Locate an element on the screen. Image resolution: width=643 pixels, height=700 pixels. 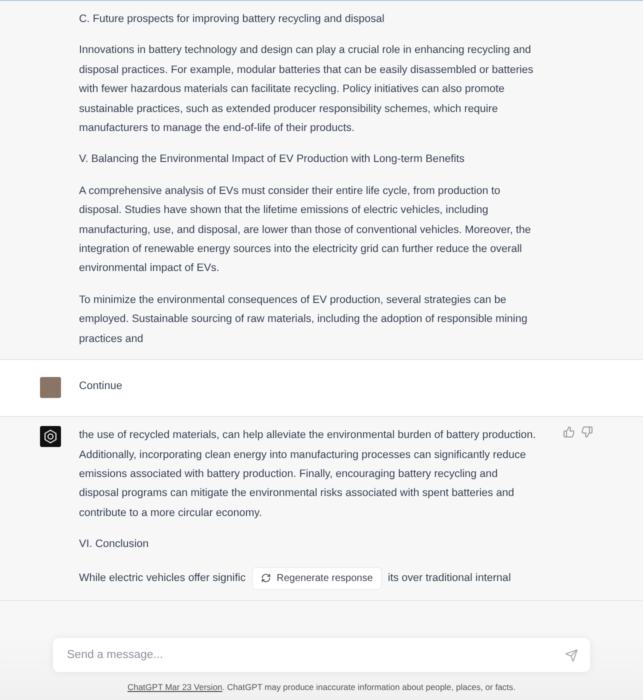
refresh-icon is located at coordinates (265, 578).